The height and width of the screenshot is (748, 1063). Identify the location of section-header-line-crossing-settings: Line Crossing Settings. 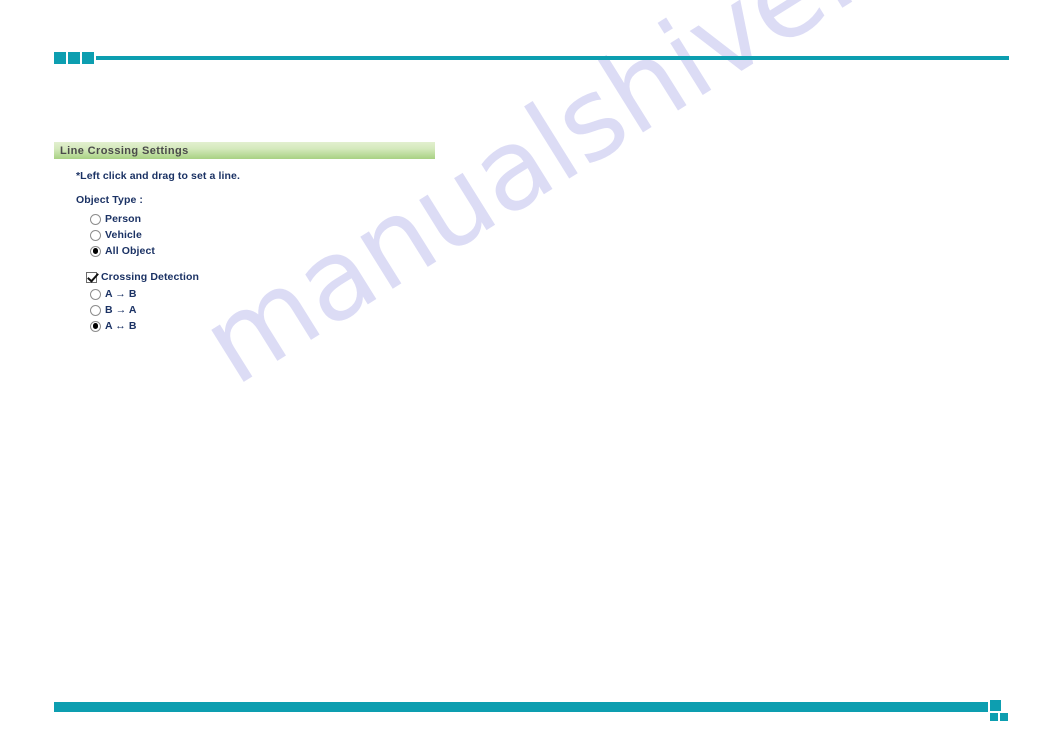
(244, 150).